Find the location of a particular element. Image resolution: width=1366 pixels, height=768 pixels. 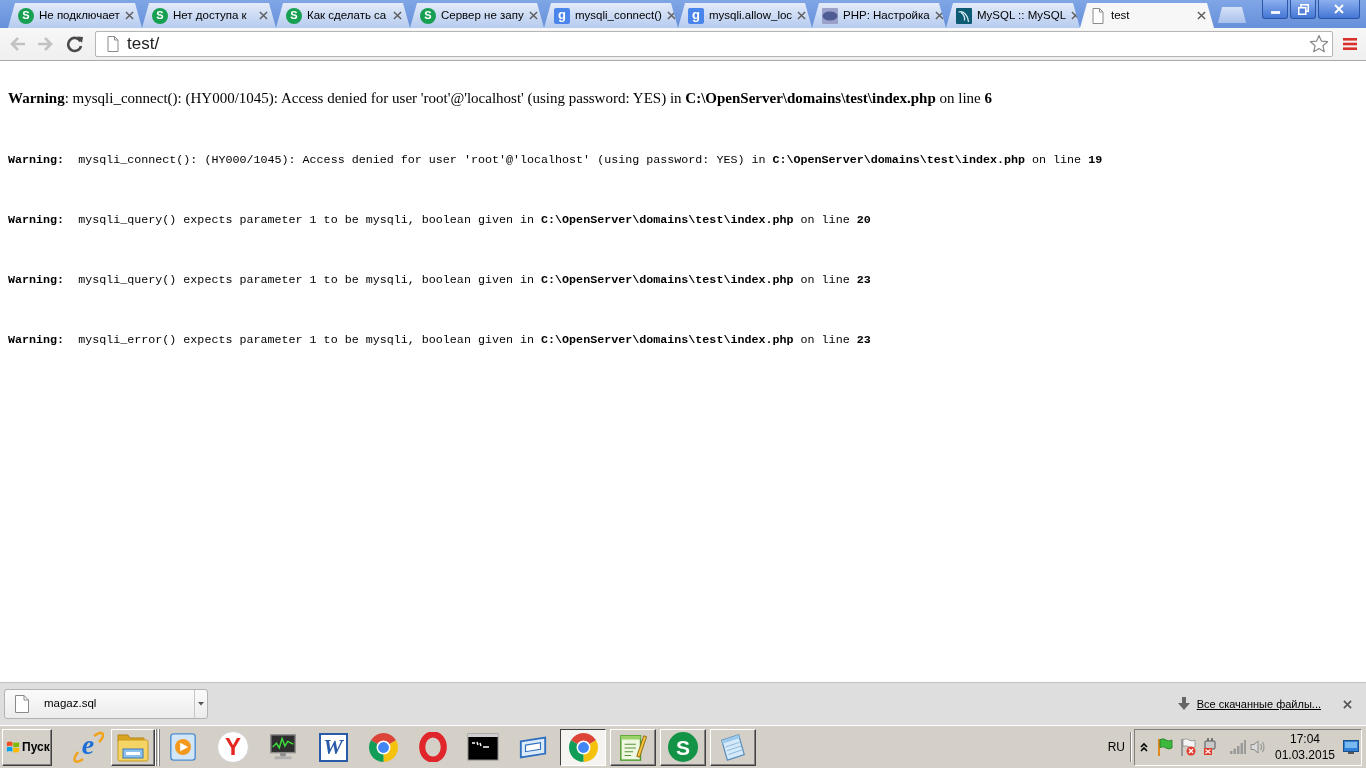

taskbar-button: S is located at coordinates (683, 747).